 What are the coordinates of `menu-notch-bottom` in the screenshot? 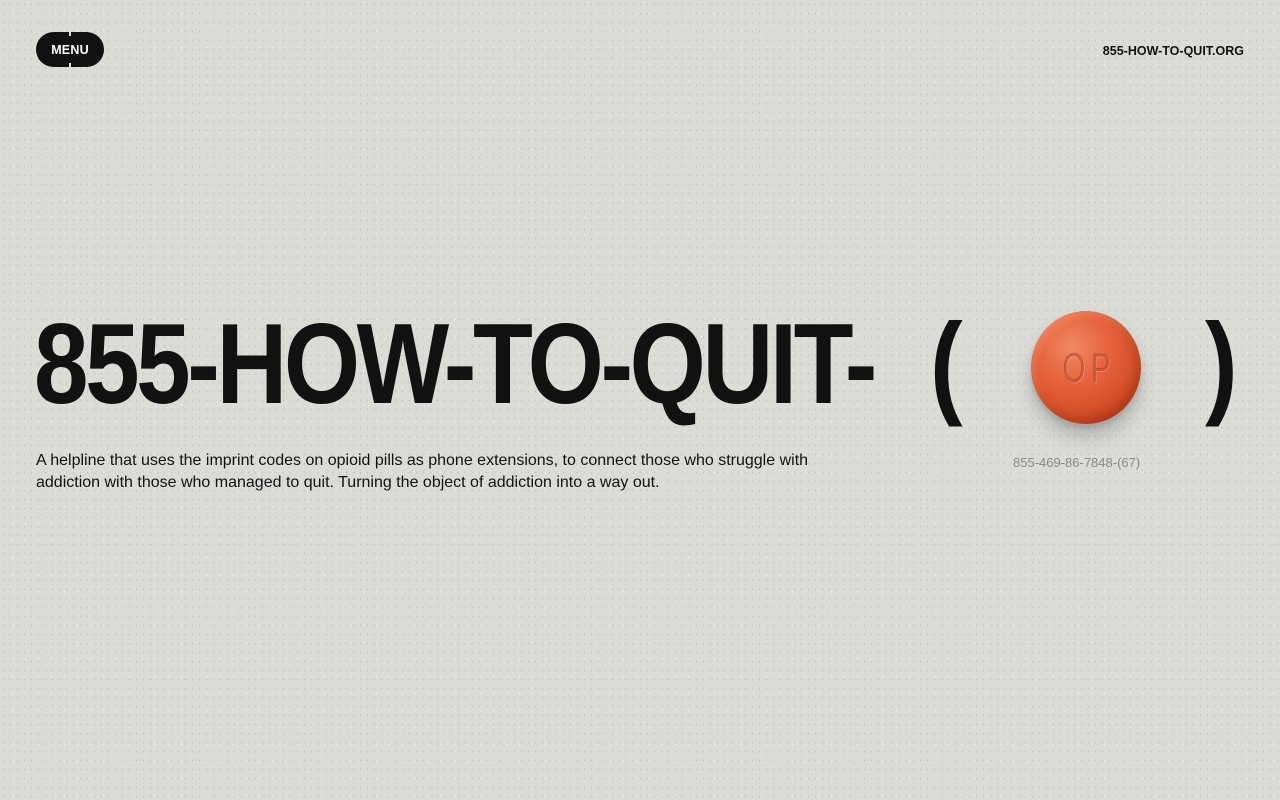 It's located at (70, 65).